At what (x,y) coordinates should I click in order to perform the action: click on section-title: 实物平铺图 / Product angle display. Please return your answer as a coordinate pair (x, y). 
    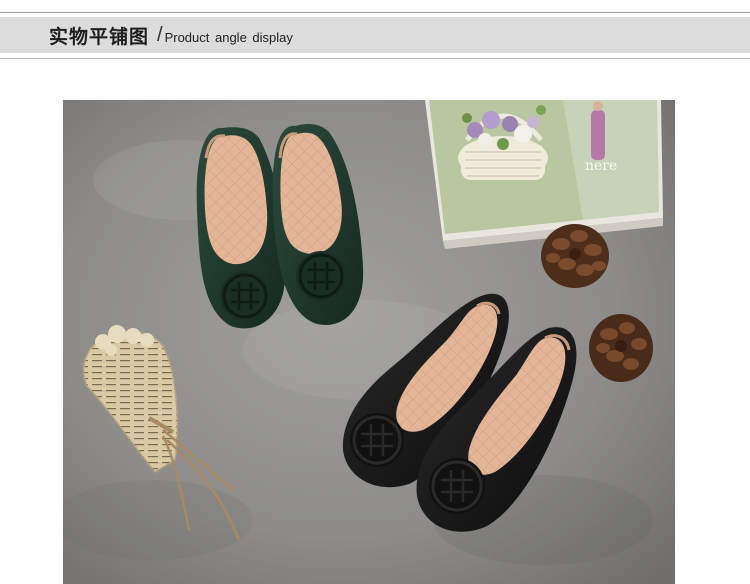
    Looking at the image, I should click on (171, 35).